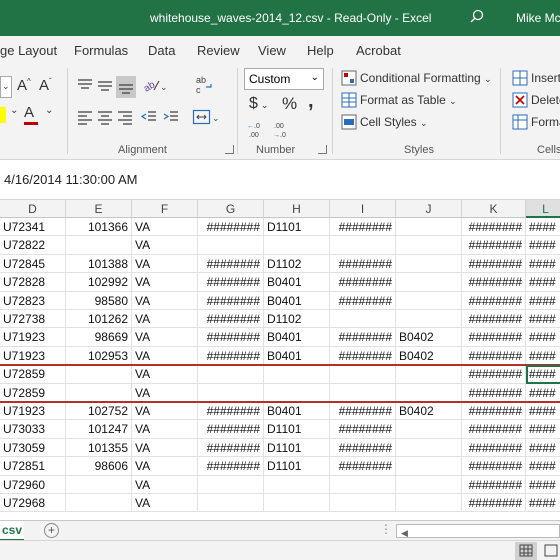  I want to click on cell-styles-button: Cell Styles ⌄, so click(394, 122).